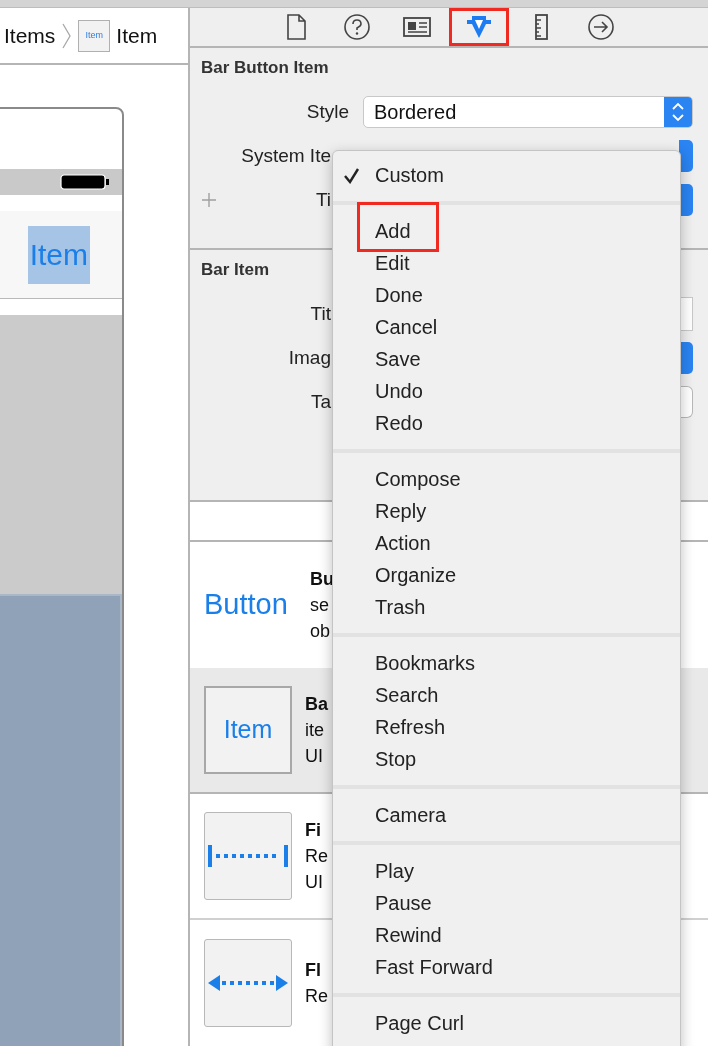  Describe the element at coordinates (327, 111) in the screenshot. I see `field-label: Style` at that location.